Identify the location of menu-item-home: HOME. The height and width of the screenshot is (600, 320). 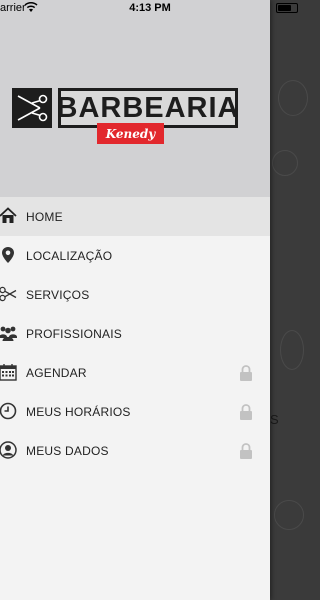
(135, 216).